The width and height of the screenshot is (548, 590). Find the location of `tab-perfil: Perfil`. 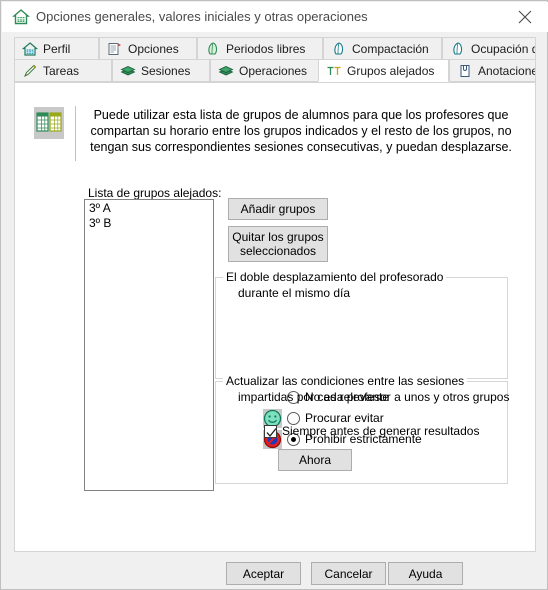

tab-perfil: Perfil is located at coordinates (56, 48).